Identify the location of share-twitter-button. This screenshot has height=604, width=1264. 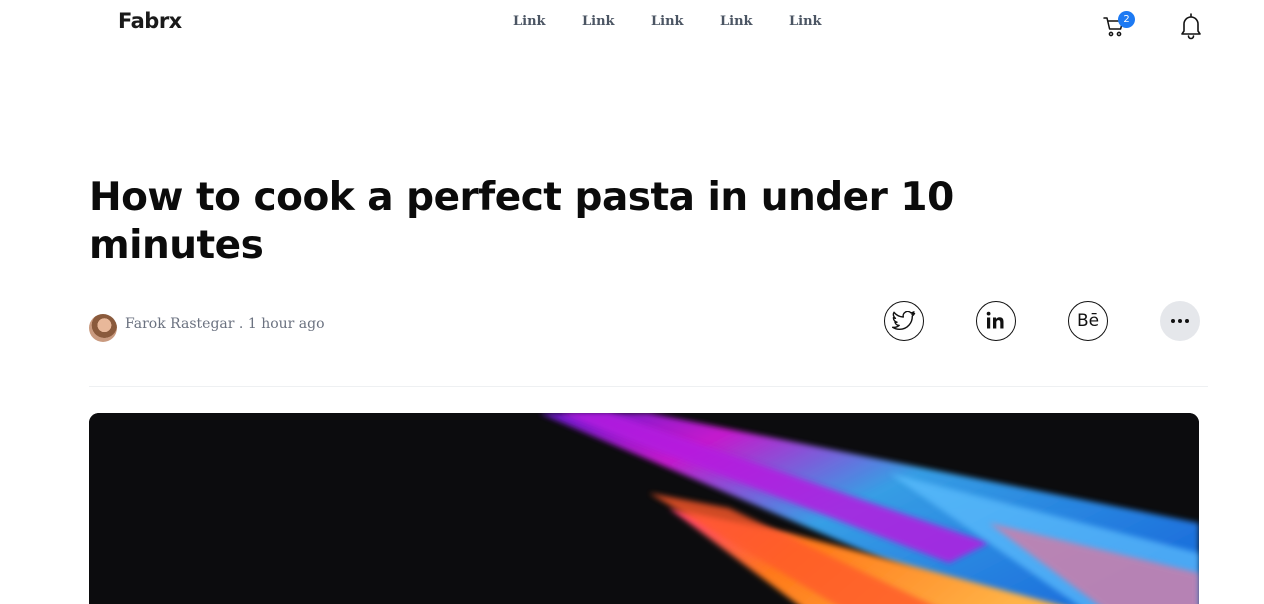
(904, 321).